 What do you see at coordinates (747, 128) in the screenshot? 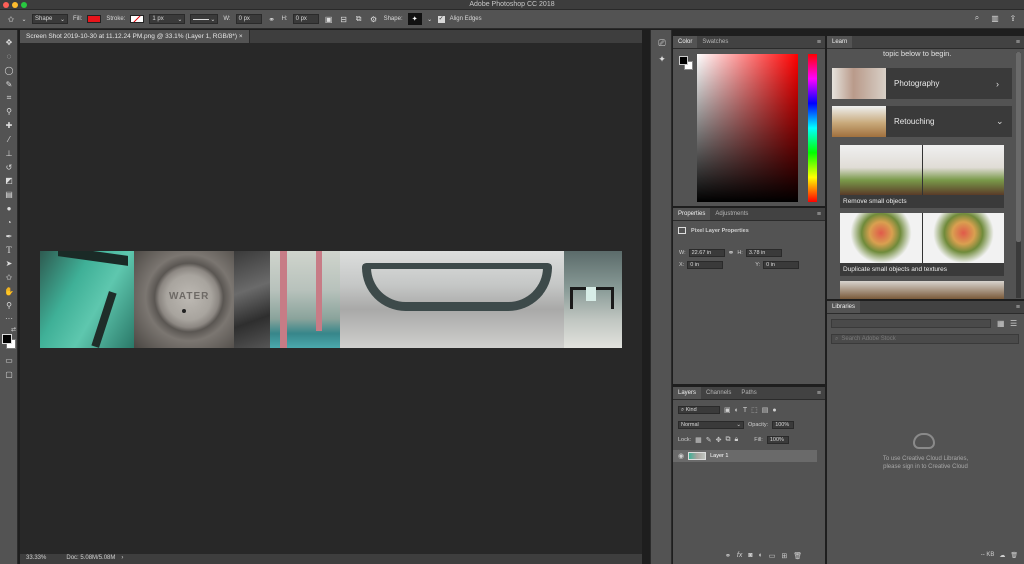
I see `color-field` at bounding box center [747, 128].